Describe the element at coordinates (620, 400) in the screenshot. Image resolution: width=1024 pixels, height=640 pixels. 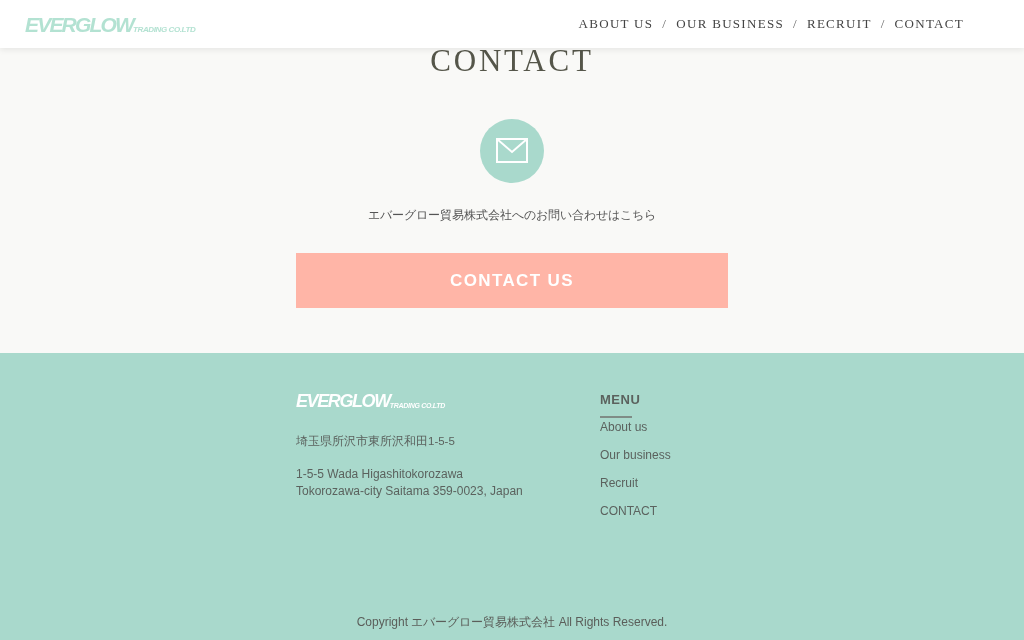
I see `menu-heading: MENU` at that location.